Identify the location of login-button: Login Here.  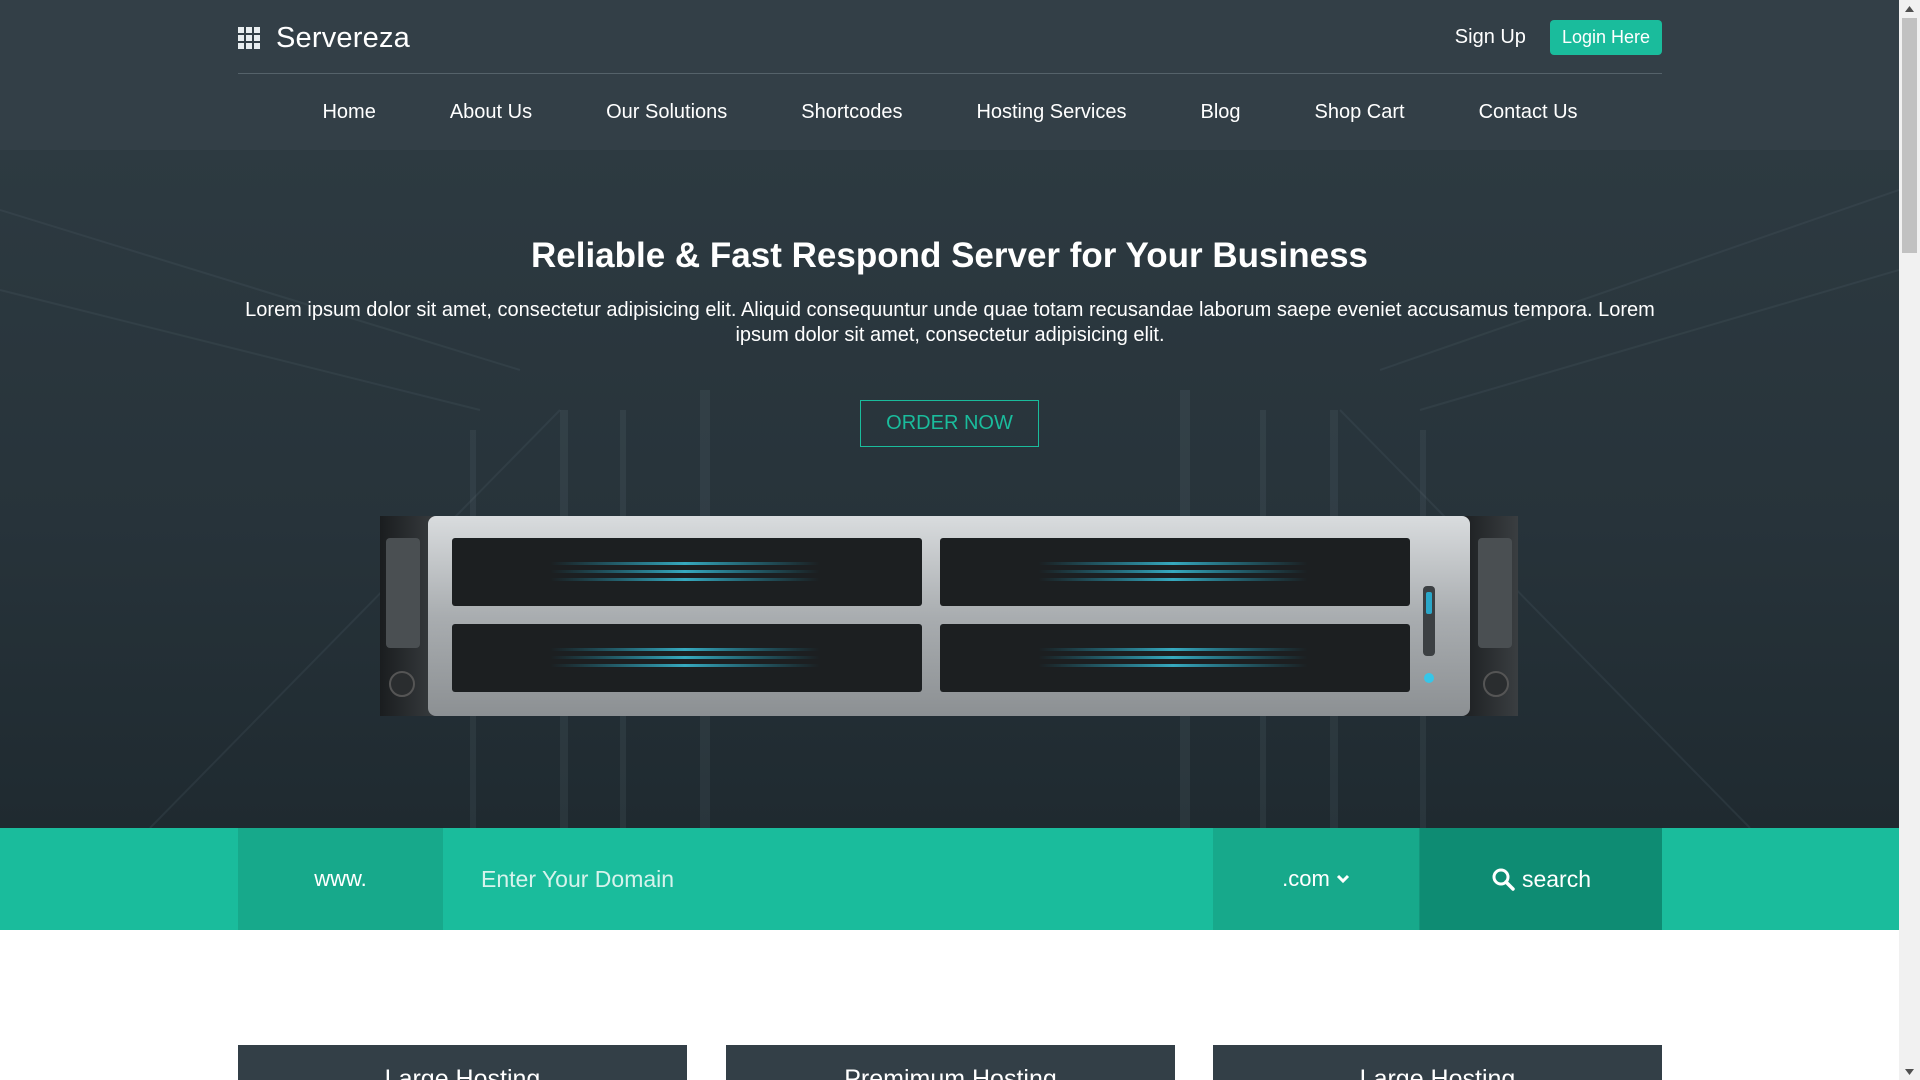
(1605, 37).